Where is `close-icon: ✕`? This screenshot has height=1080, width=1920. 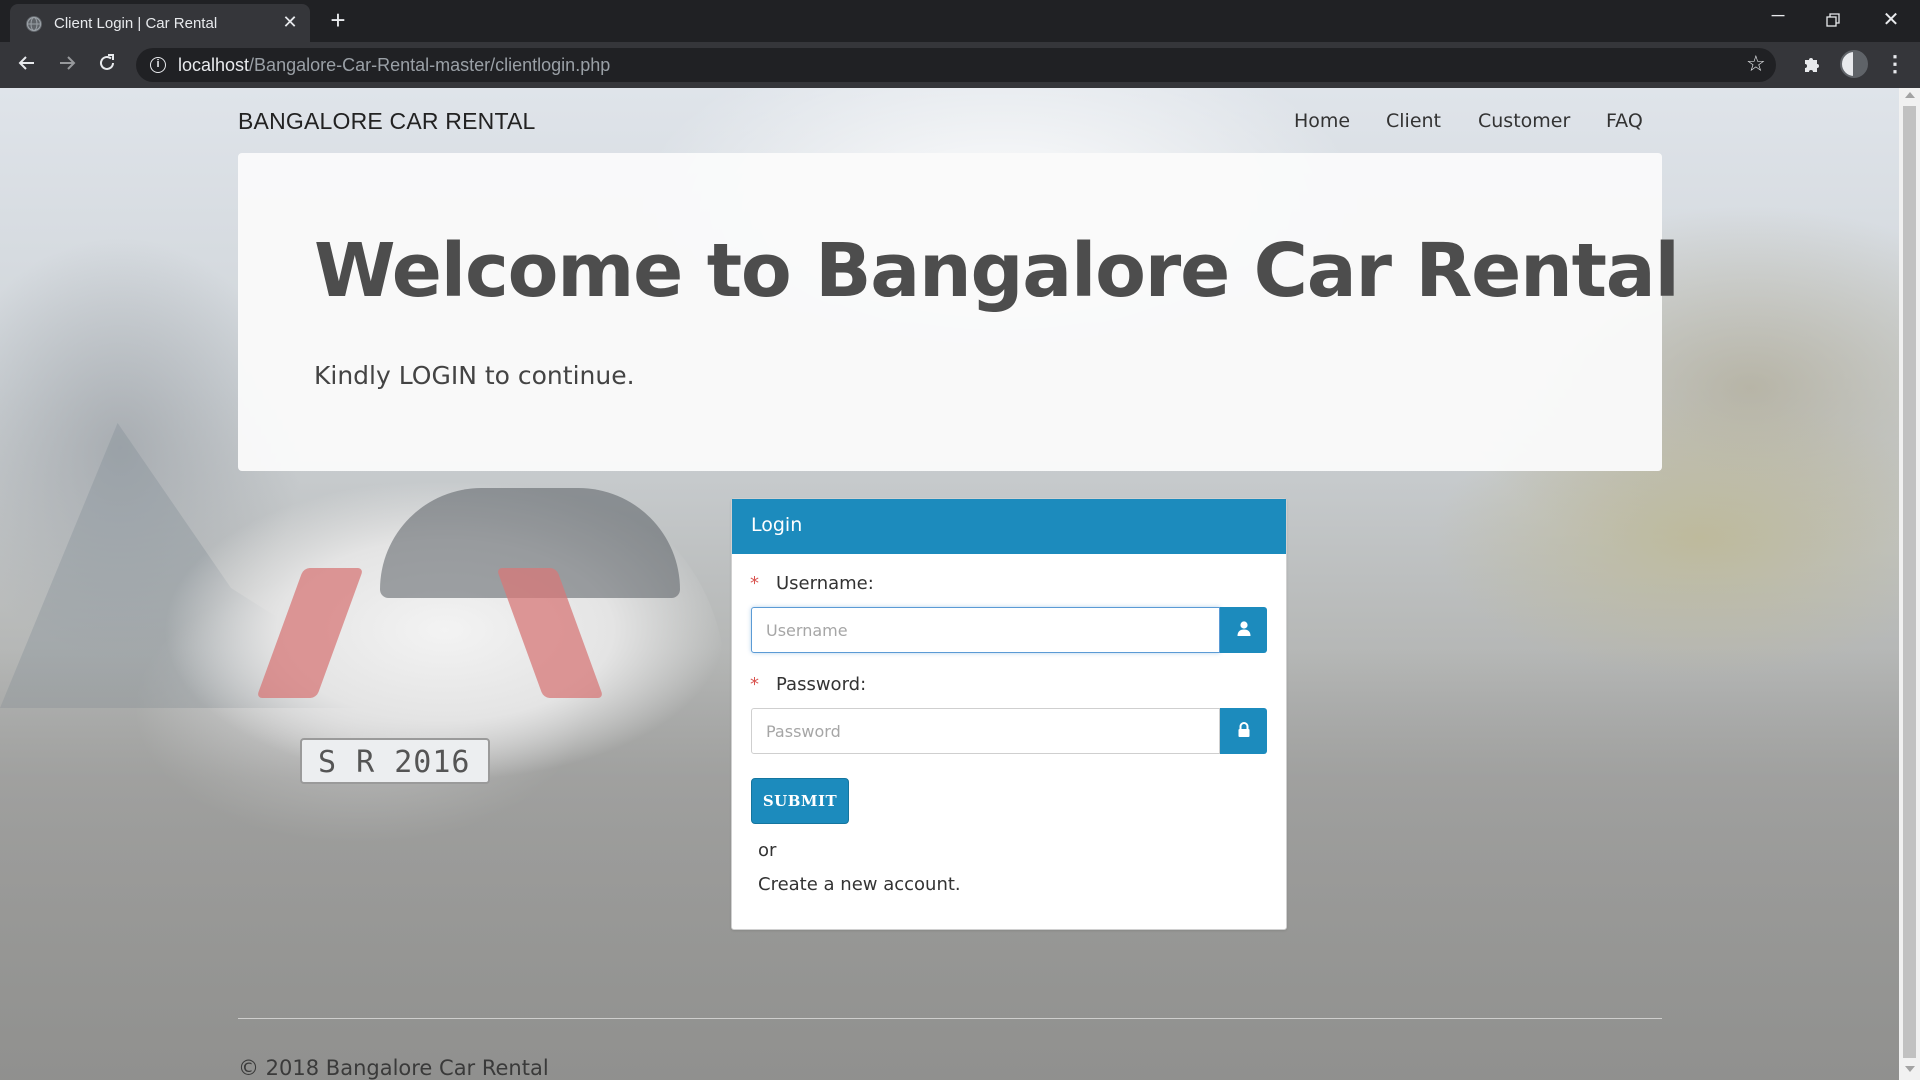 close-icon: ✕ is located at coordinates (290, 23).